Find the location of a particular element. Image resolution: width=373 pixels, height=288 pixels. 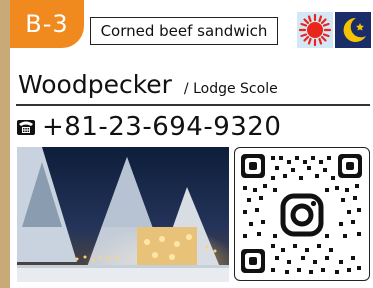

phone-row: +81-23-694-9320 is located at coordinates (148, 127).